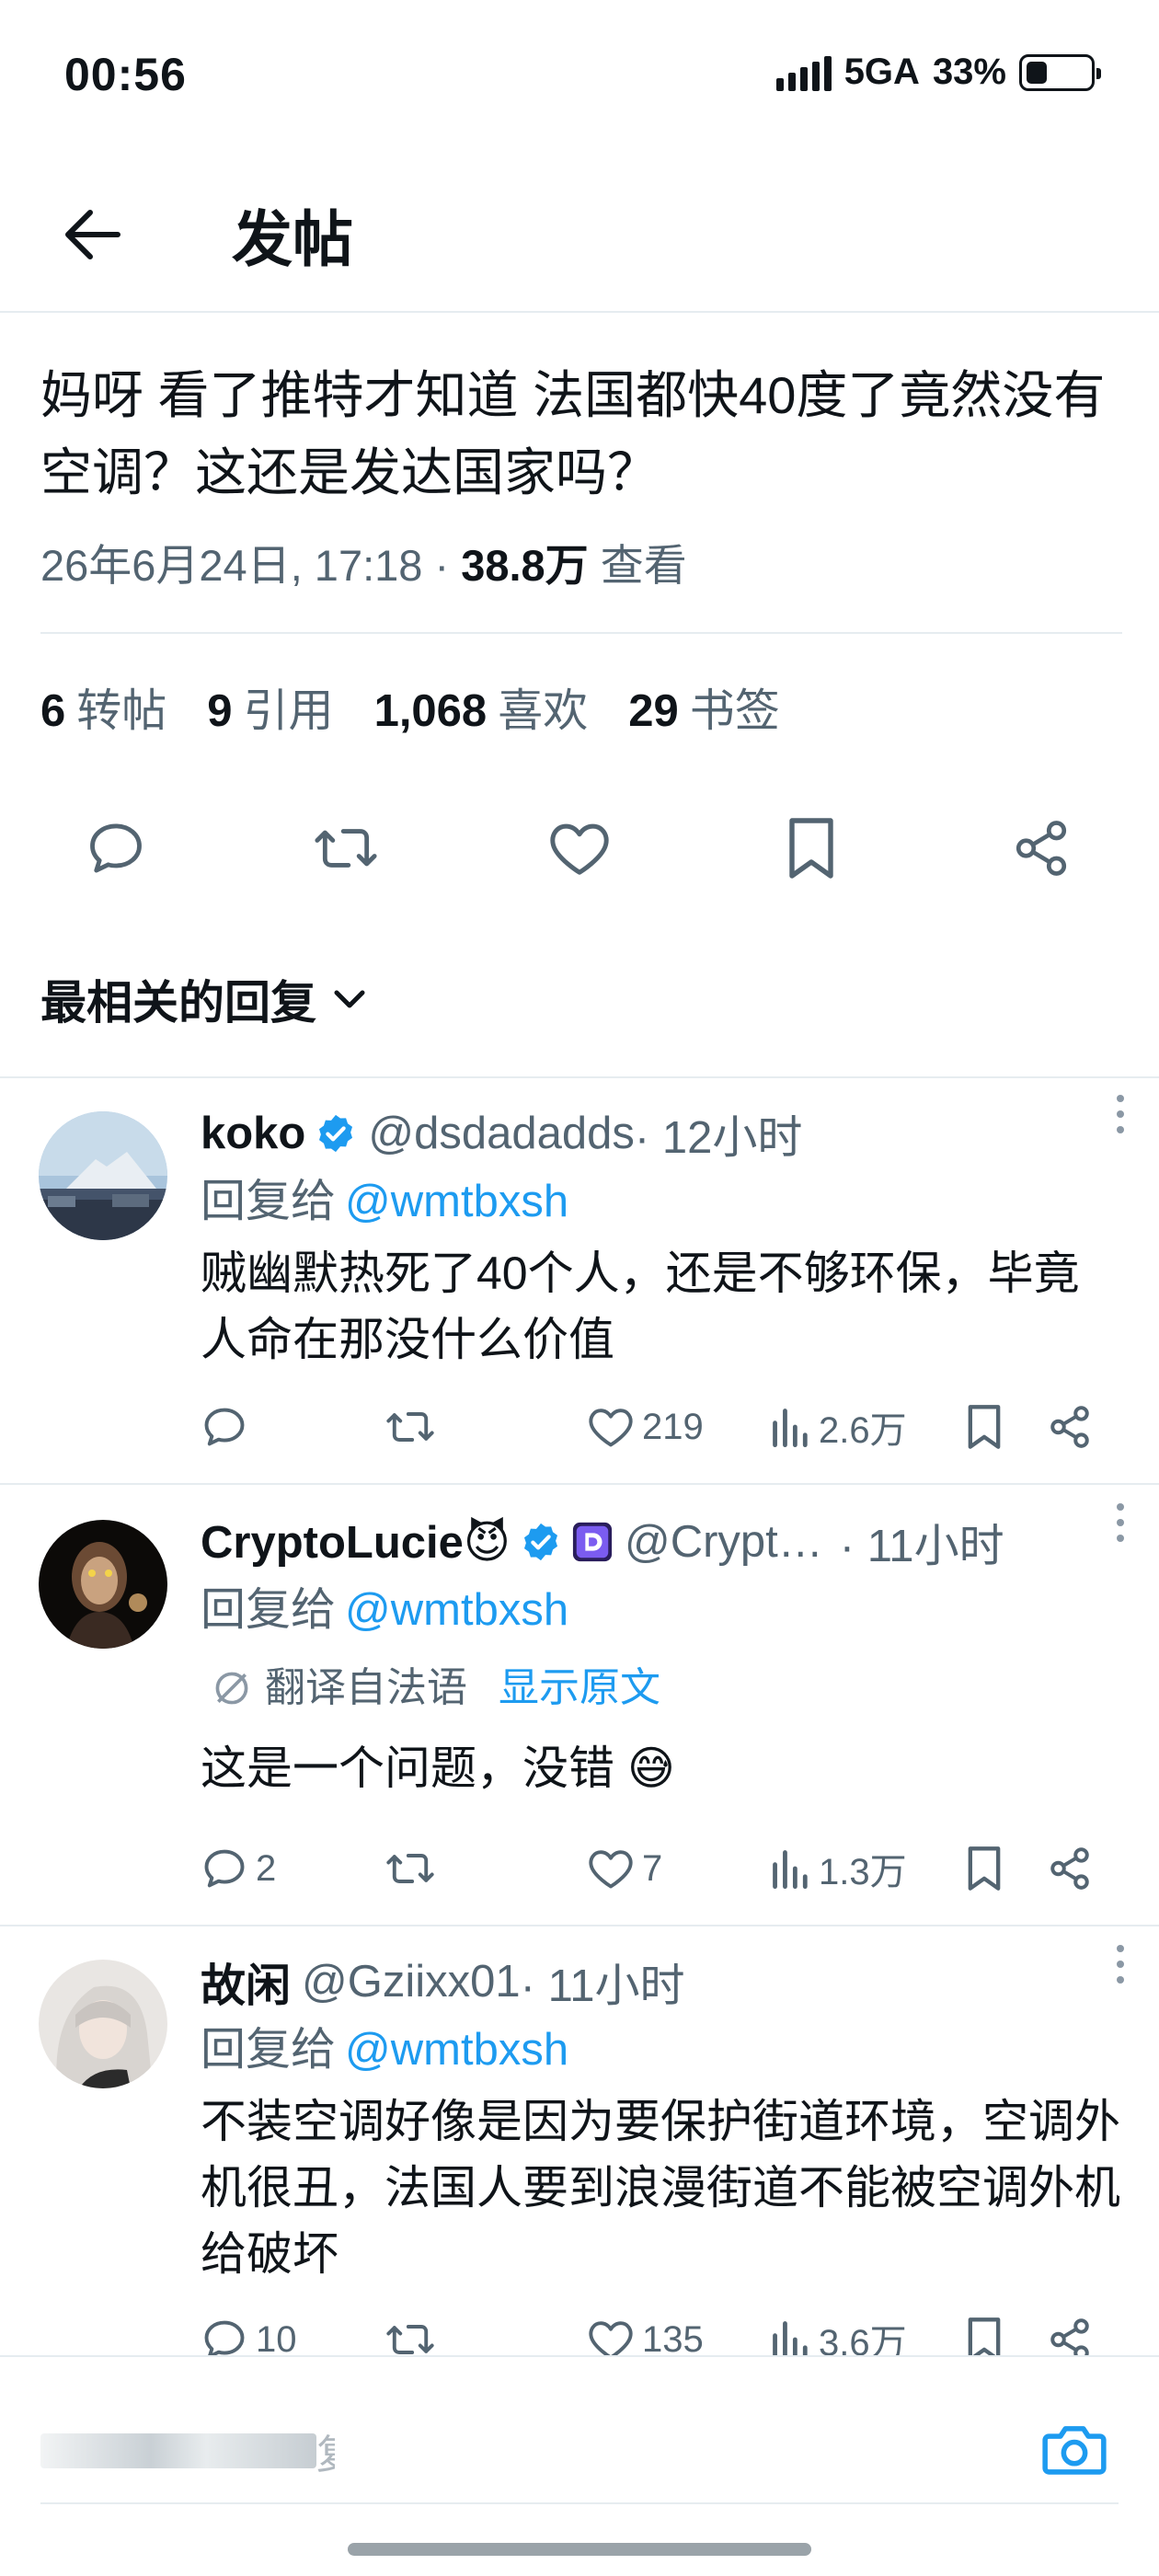 The height and width of the screenshot is (2576, 1159). What do you see at coordinates (1041, 848) in the screenshot?
I see `share-button` at bounding box center [1041, 848].